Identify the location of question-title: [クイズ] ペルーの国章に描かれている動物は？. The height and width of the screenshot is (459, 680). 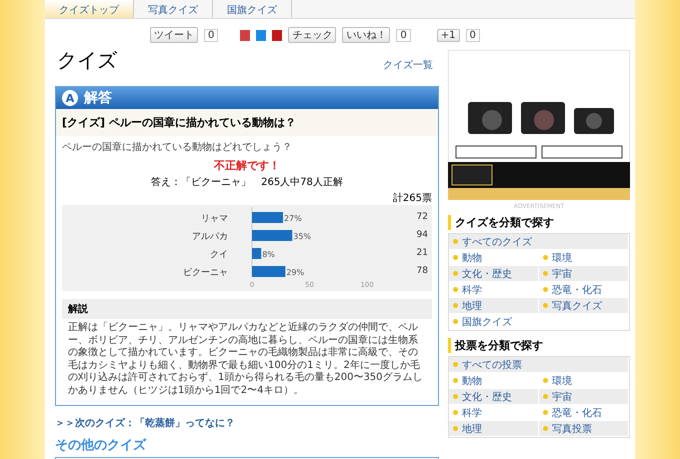
(247, 122).